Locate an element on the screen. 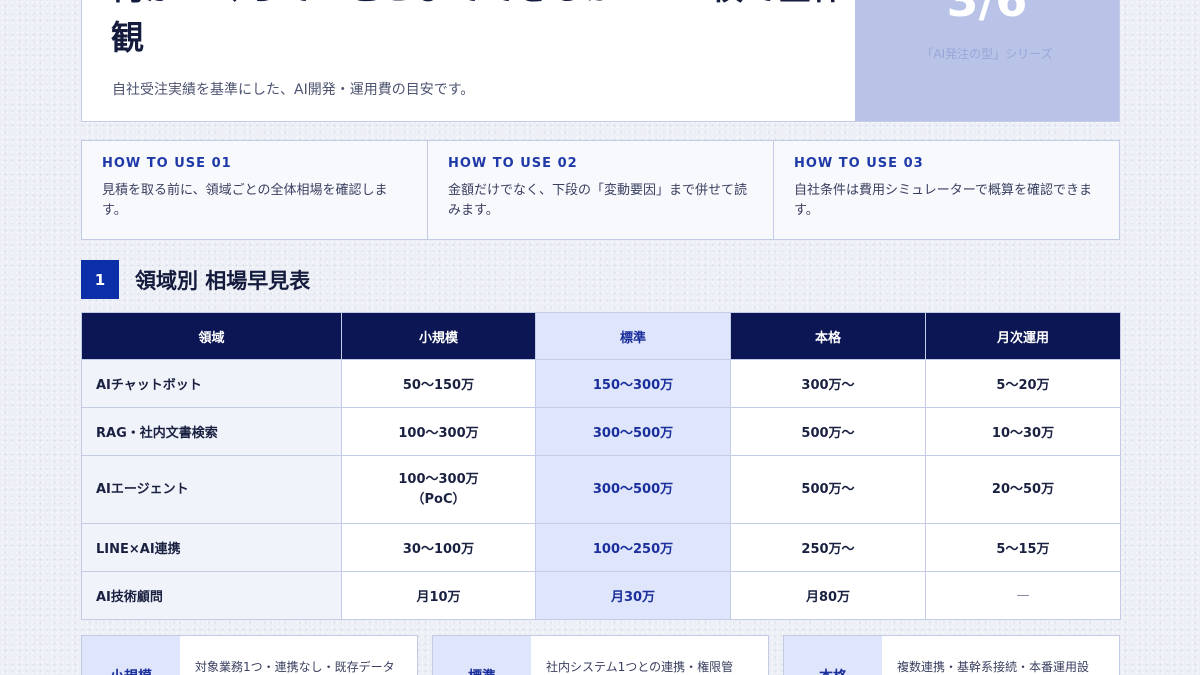 The height and width of the screenshot is (675, 1200). monthly-cell: 10〜30万 is located at coordinates (1023, 431).